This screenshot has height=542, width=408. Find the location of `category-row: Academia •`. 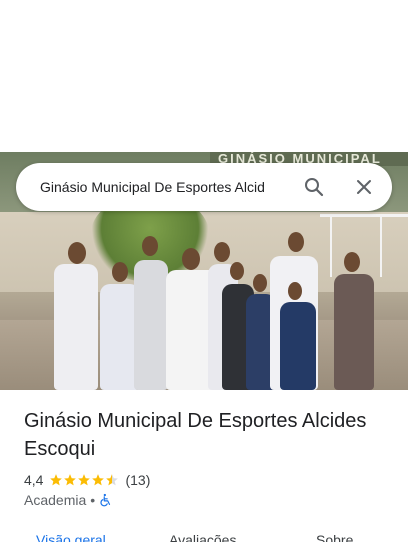

category-row: Academia • is located at coordinates (68, 500).